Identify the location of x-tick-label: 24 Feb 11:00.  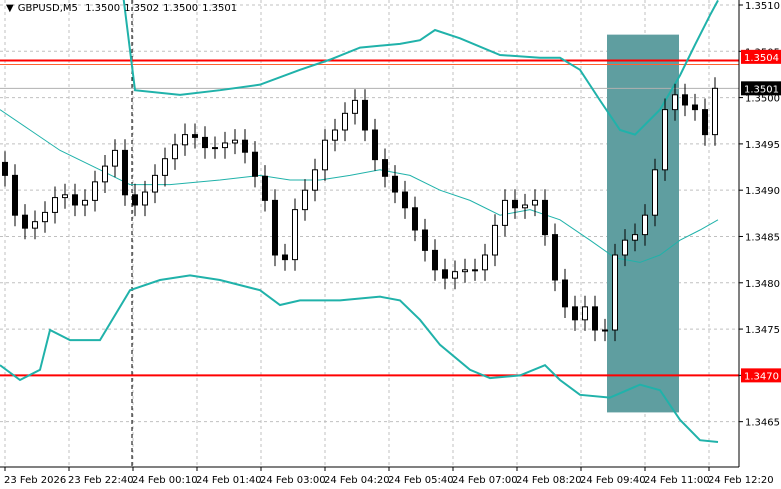
(677, 480).